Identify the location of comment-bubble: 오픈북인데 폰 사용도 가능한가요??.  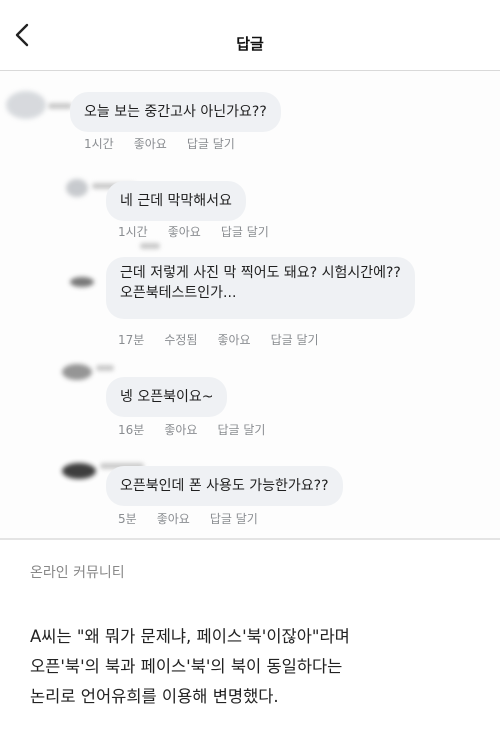
(224, 486).